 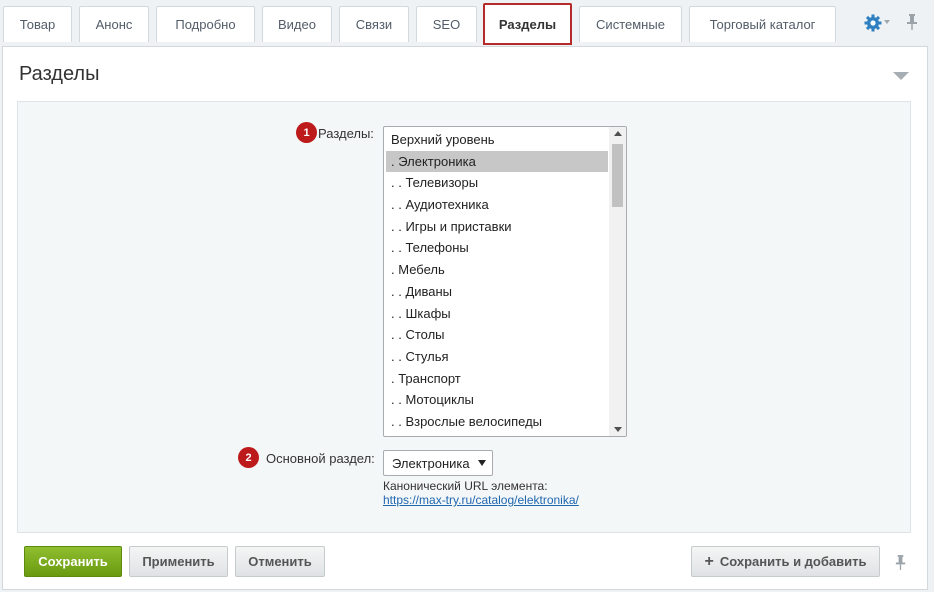 What do you see at coordinates (465, 486) in the screenshot?
I see `canonical-url-label: Канонический URL элемента:` at bounding box center [465, 486].